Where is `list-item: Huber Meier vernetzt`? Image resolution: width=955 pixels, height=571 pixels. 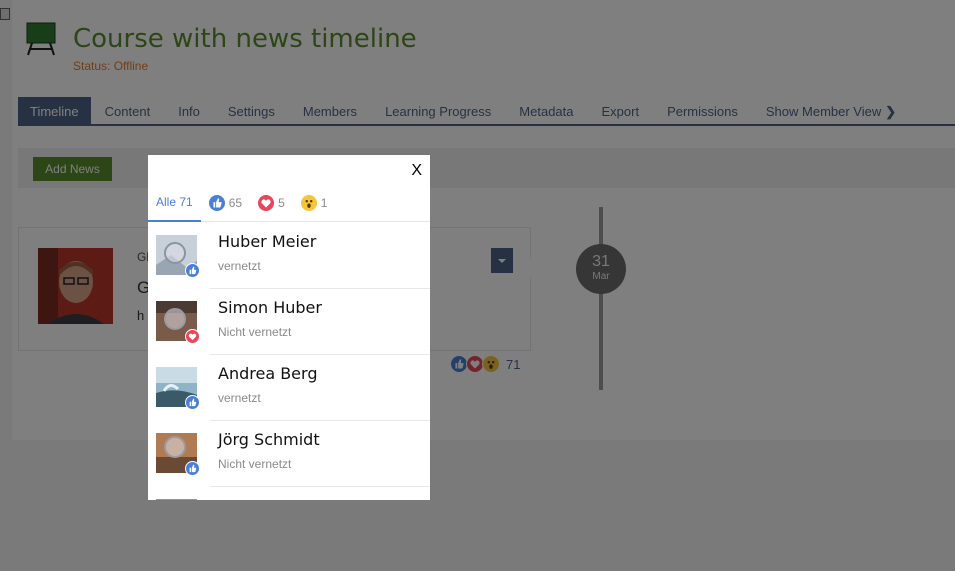
list-item: Huber Meier vernetzt is located at coordinates (289, 256).